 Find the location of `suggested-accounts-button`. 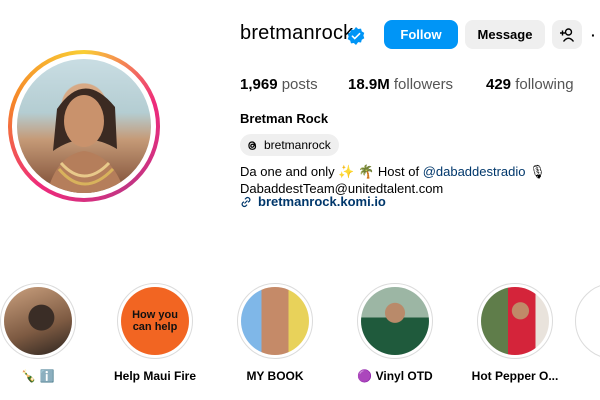

suggested-accounts-button is located at coordinates (567, 34).